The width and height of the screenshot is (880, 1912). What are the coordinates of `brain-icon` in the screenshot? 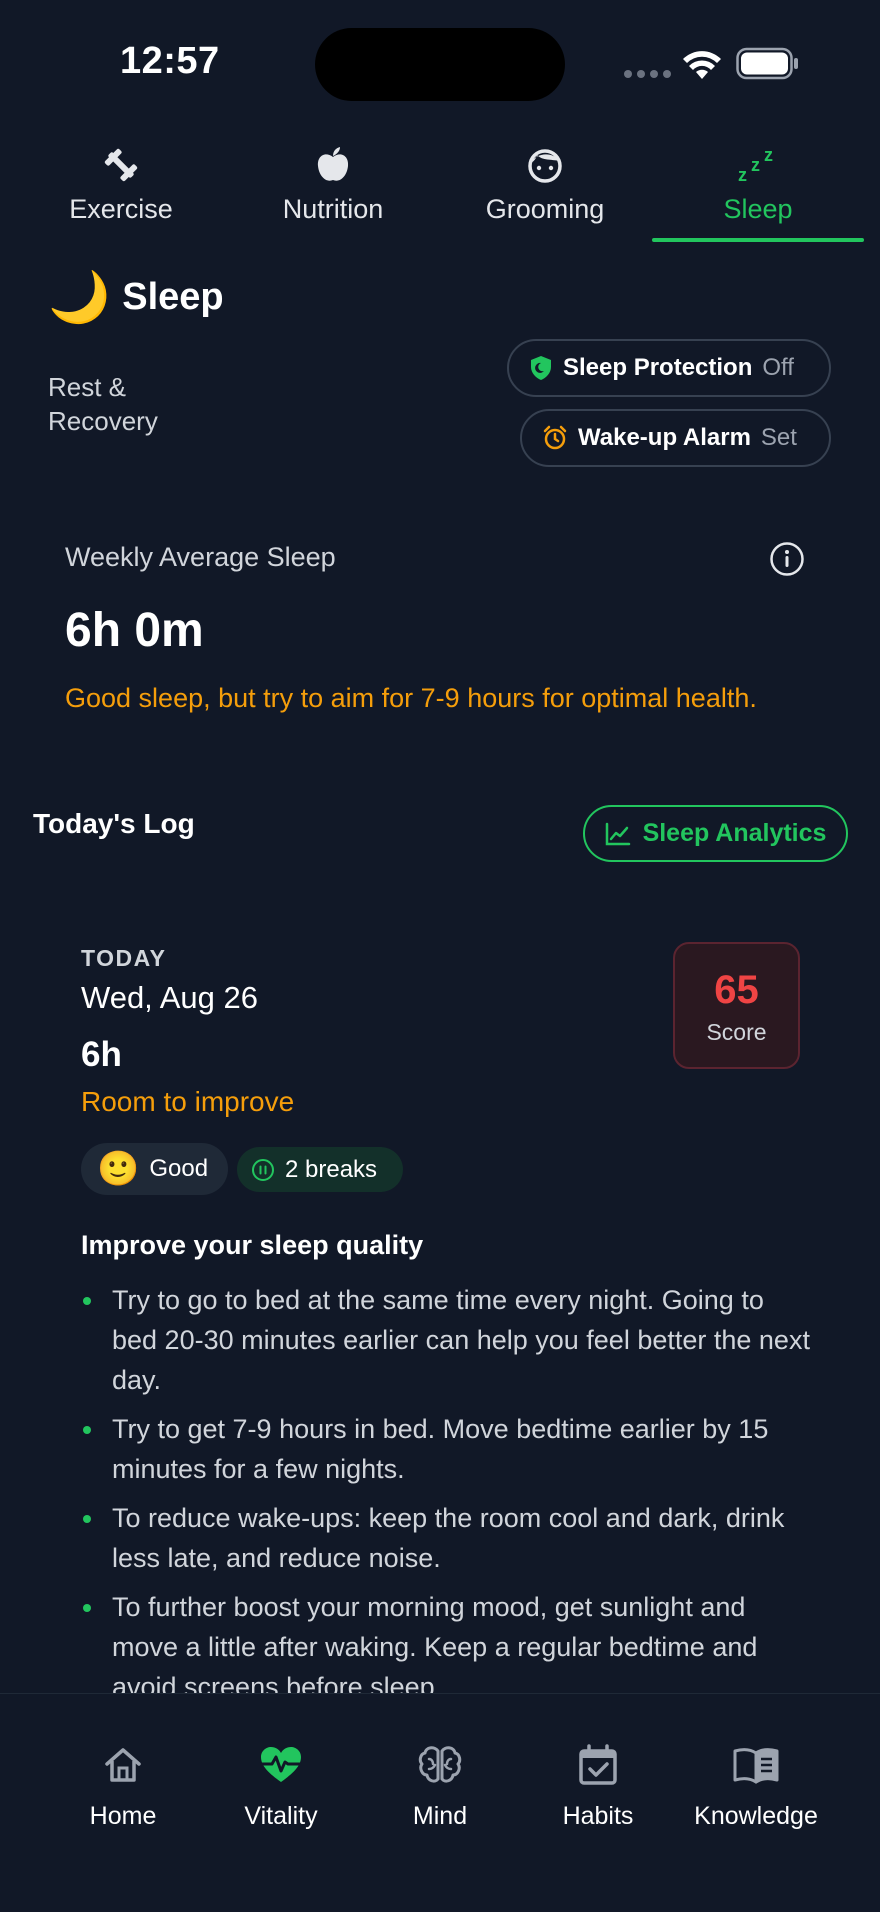 It's located at (440, 1765).